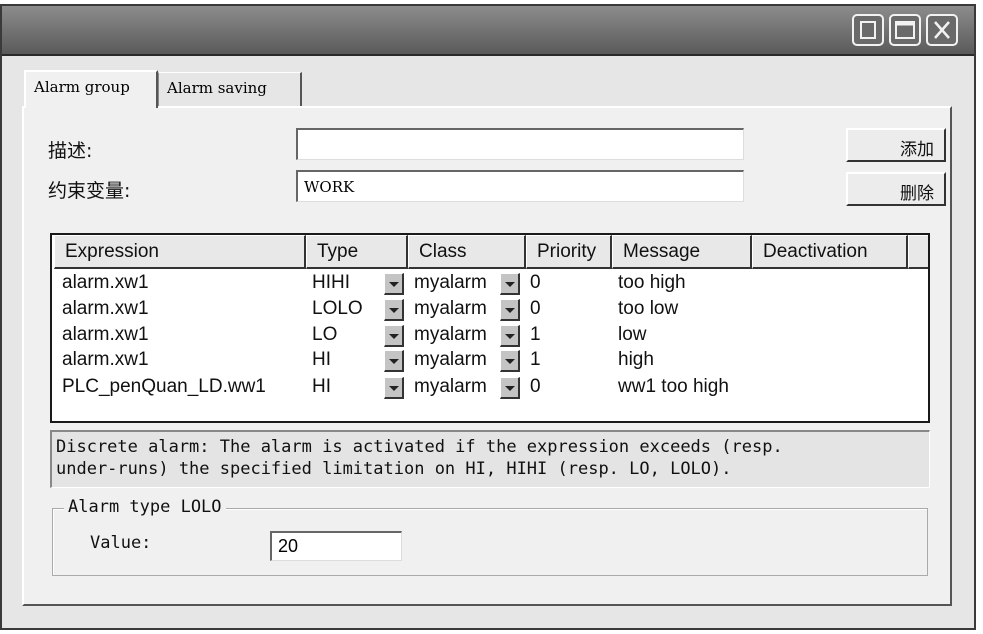 The image size is (983, 634). Describe the element at coordinates (82, 87) in the screenshot. I see `tab-alarm-group-label: Alarm group` at that location.